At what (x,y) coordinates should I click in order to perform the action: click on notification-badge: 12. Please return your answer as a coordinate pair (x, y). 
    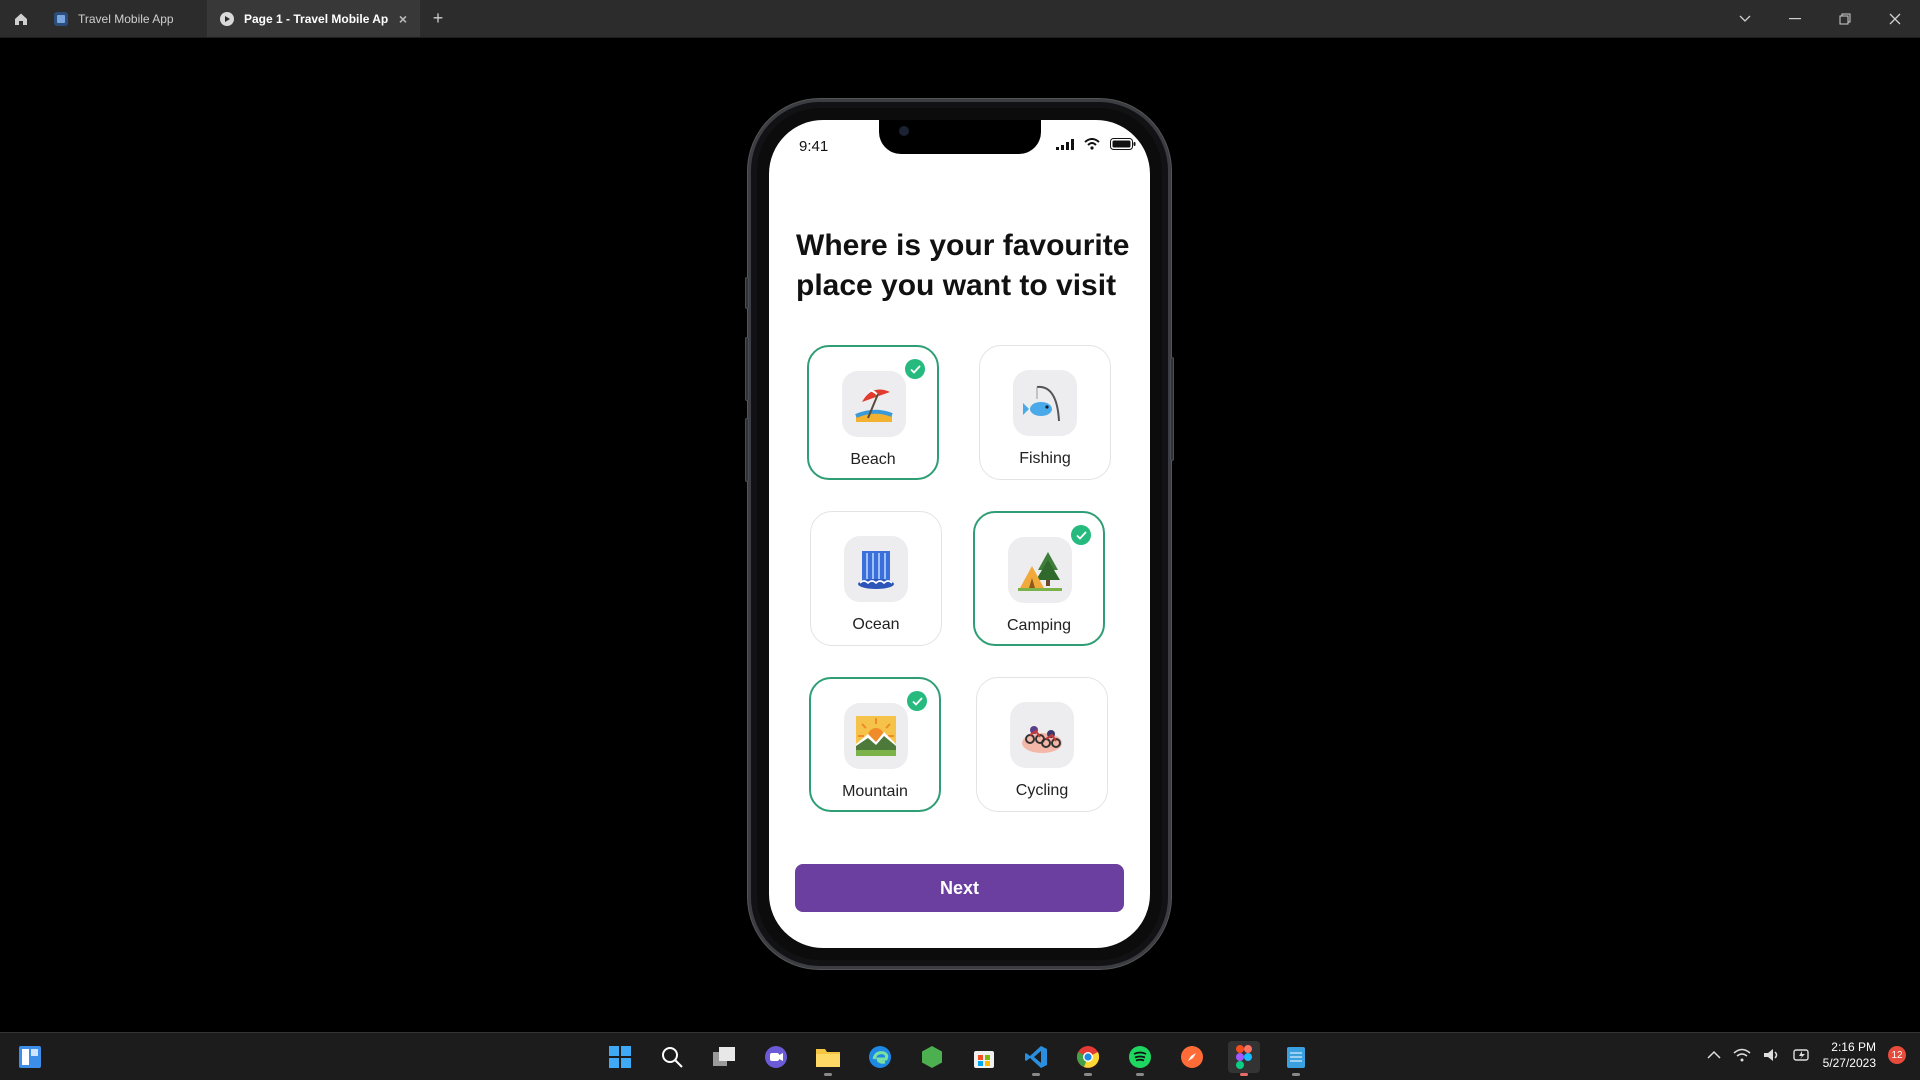
    Looking at the image, I should click on (1897, 1055).